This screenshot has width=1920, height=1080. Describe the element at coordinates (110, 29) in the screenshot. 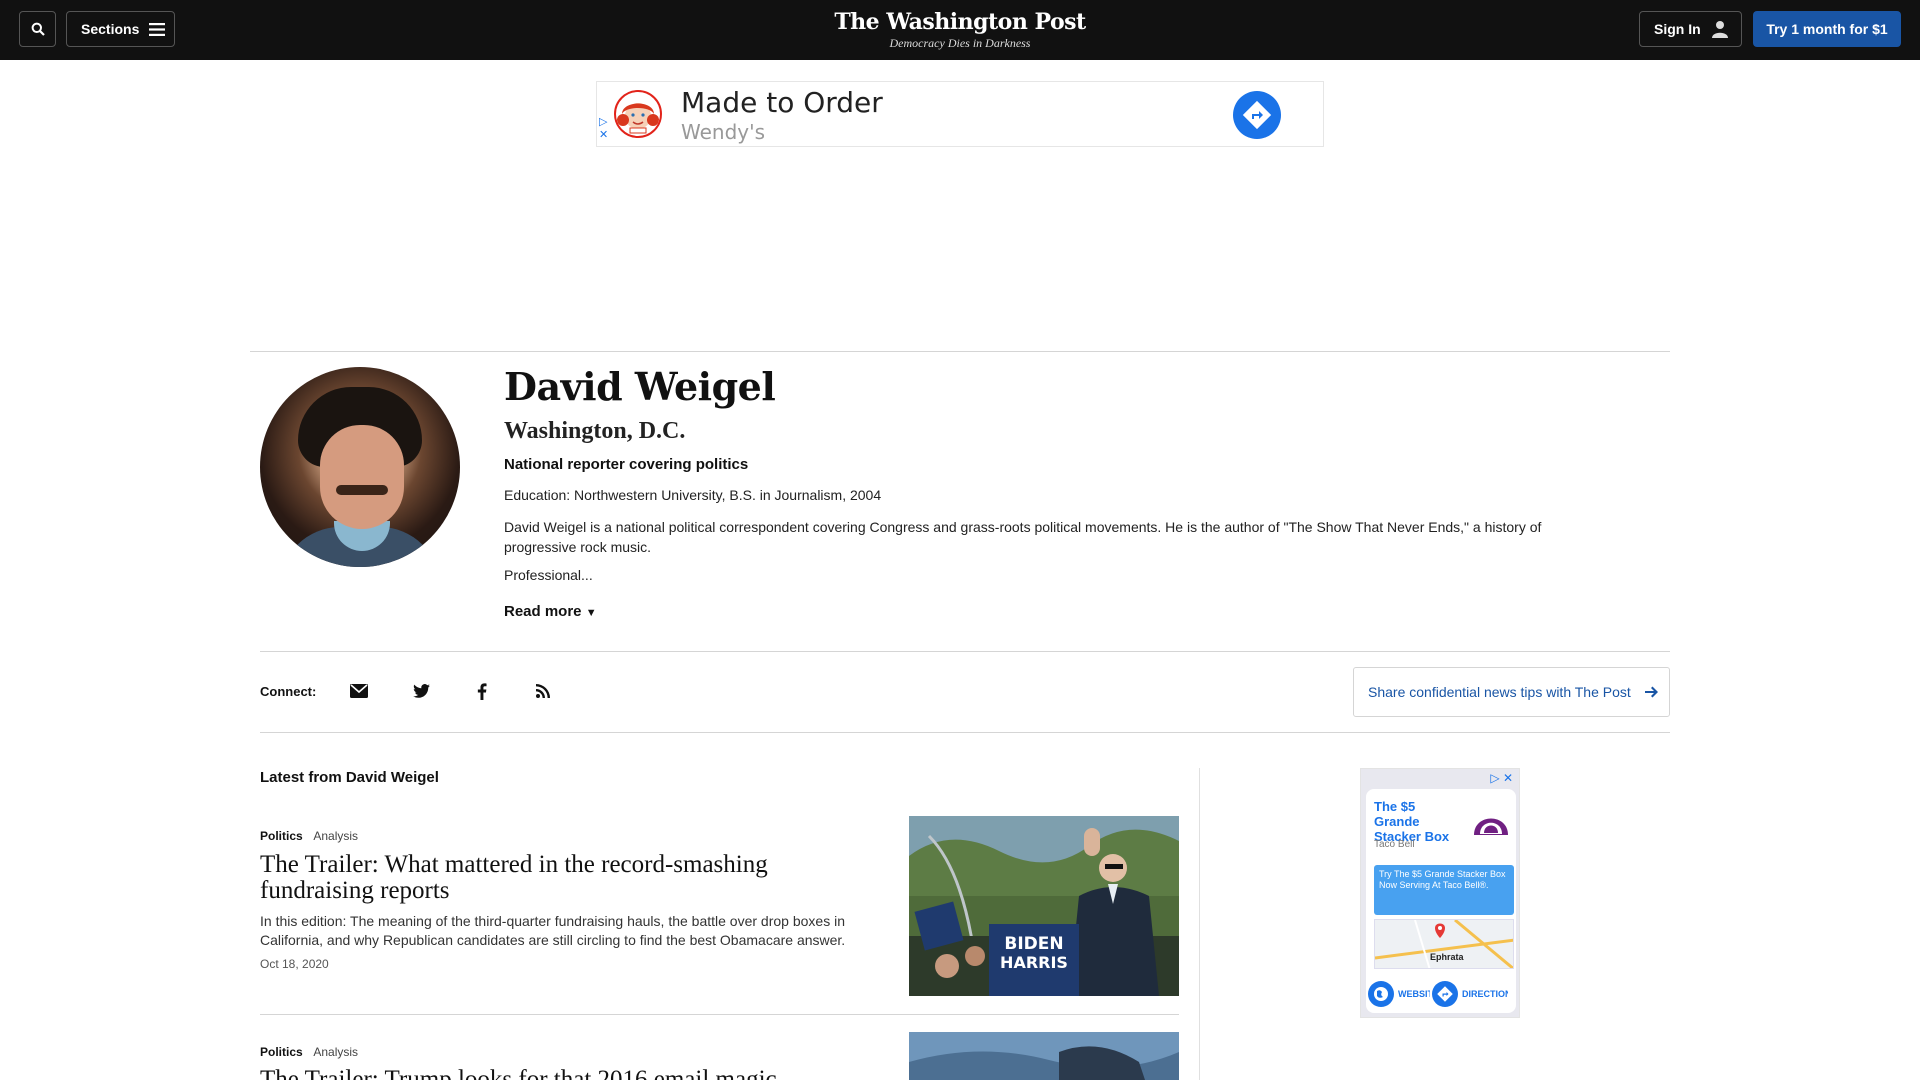

I see `sections-label: Sections` at that location.